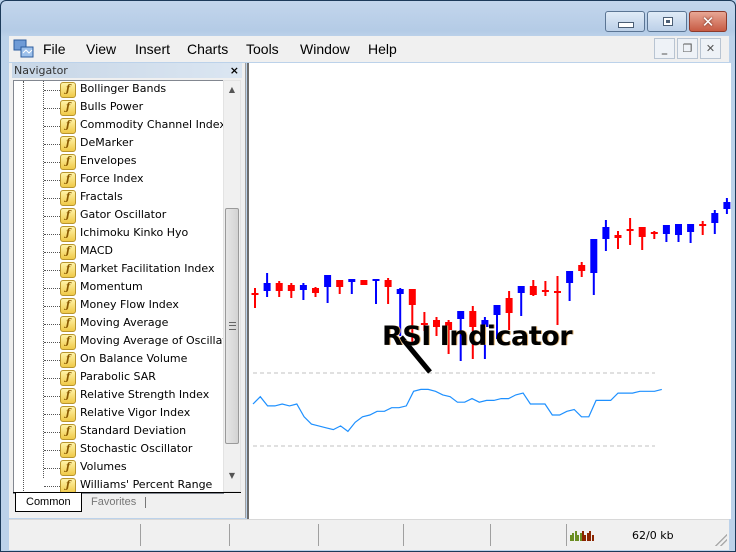  What do you see at coordinates (626, 25) in the screenshot?
I see `minimize-icon` at bounding box center [626, 25].